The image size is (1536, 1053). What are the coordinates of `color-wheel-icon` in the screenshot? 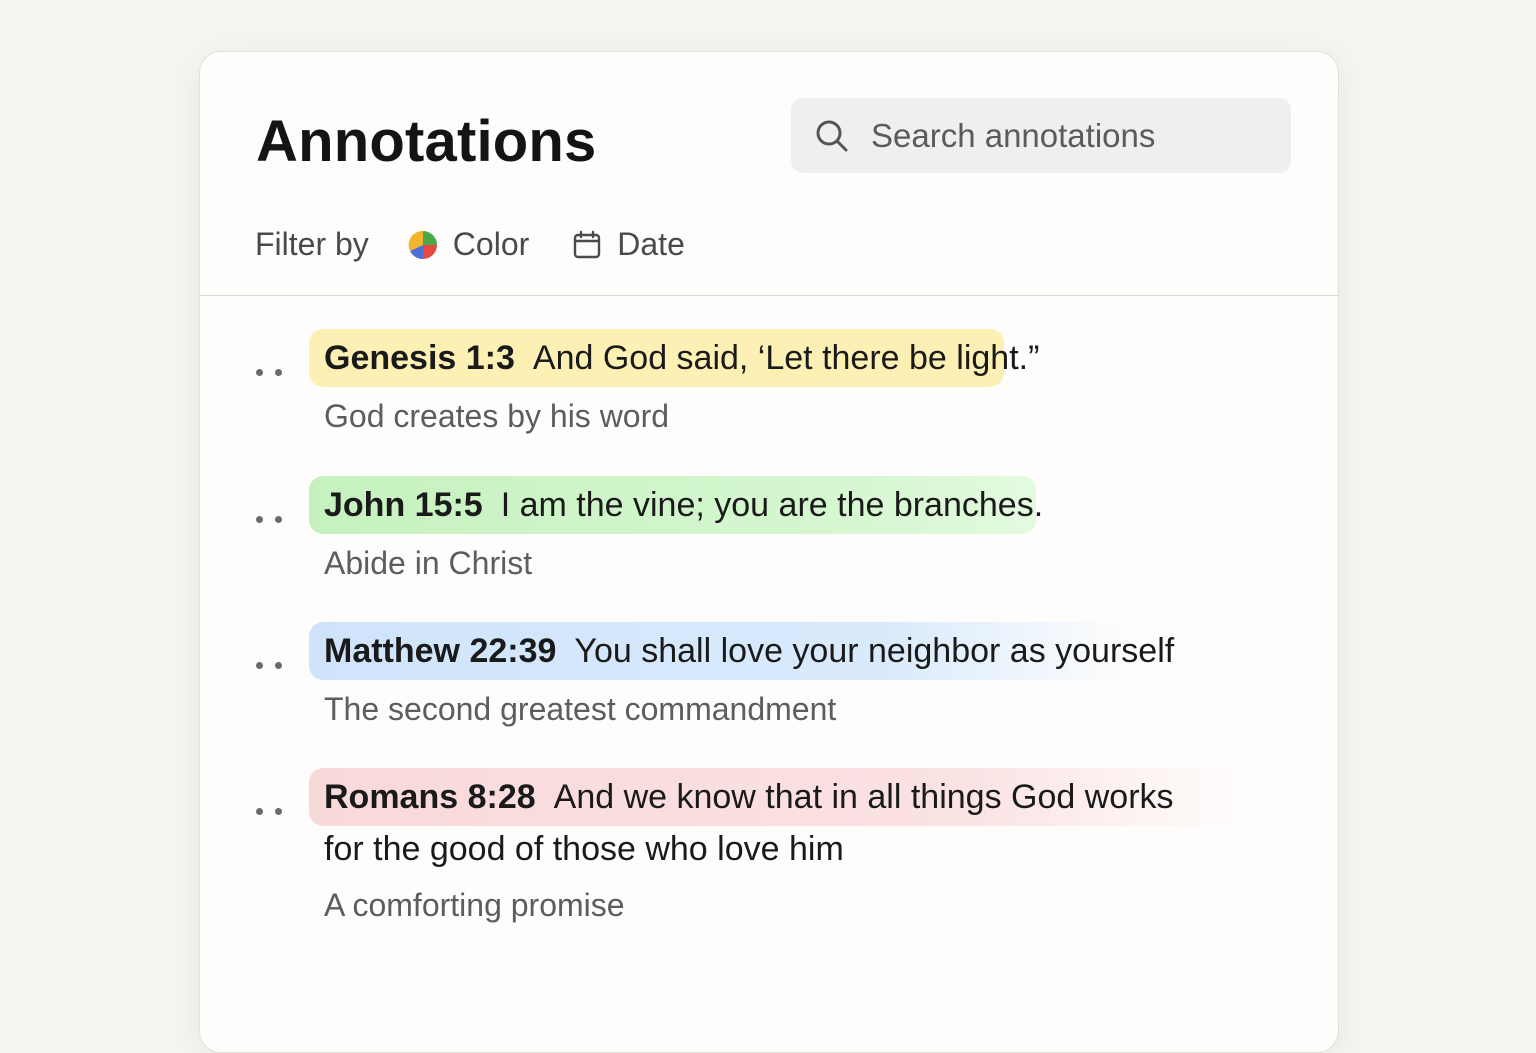 It's located at (423, 245).